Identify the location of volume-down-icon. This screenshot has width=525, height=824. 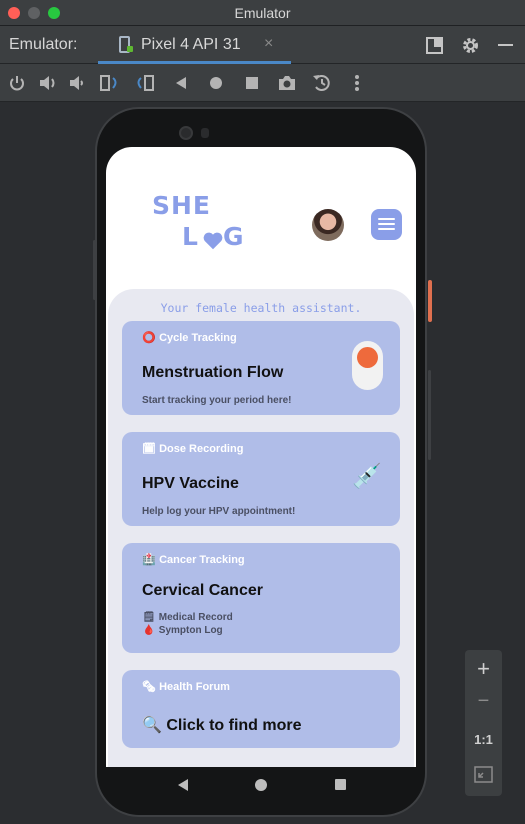
(77, 83).